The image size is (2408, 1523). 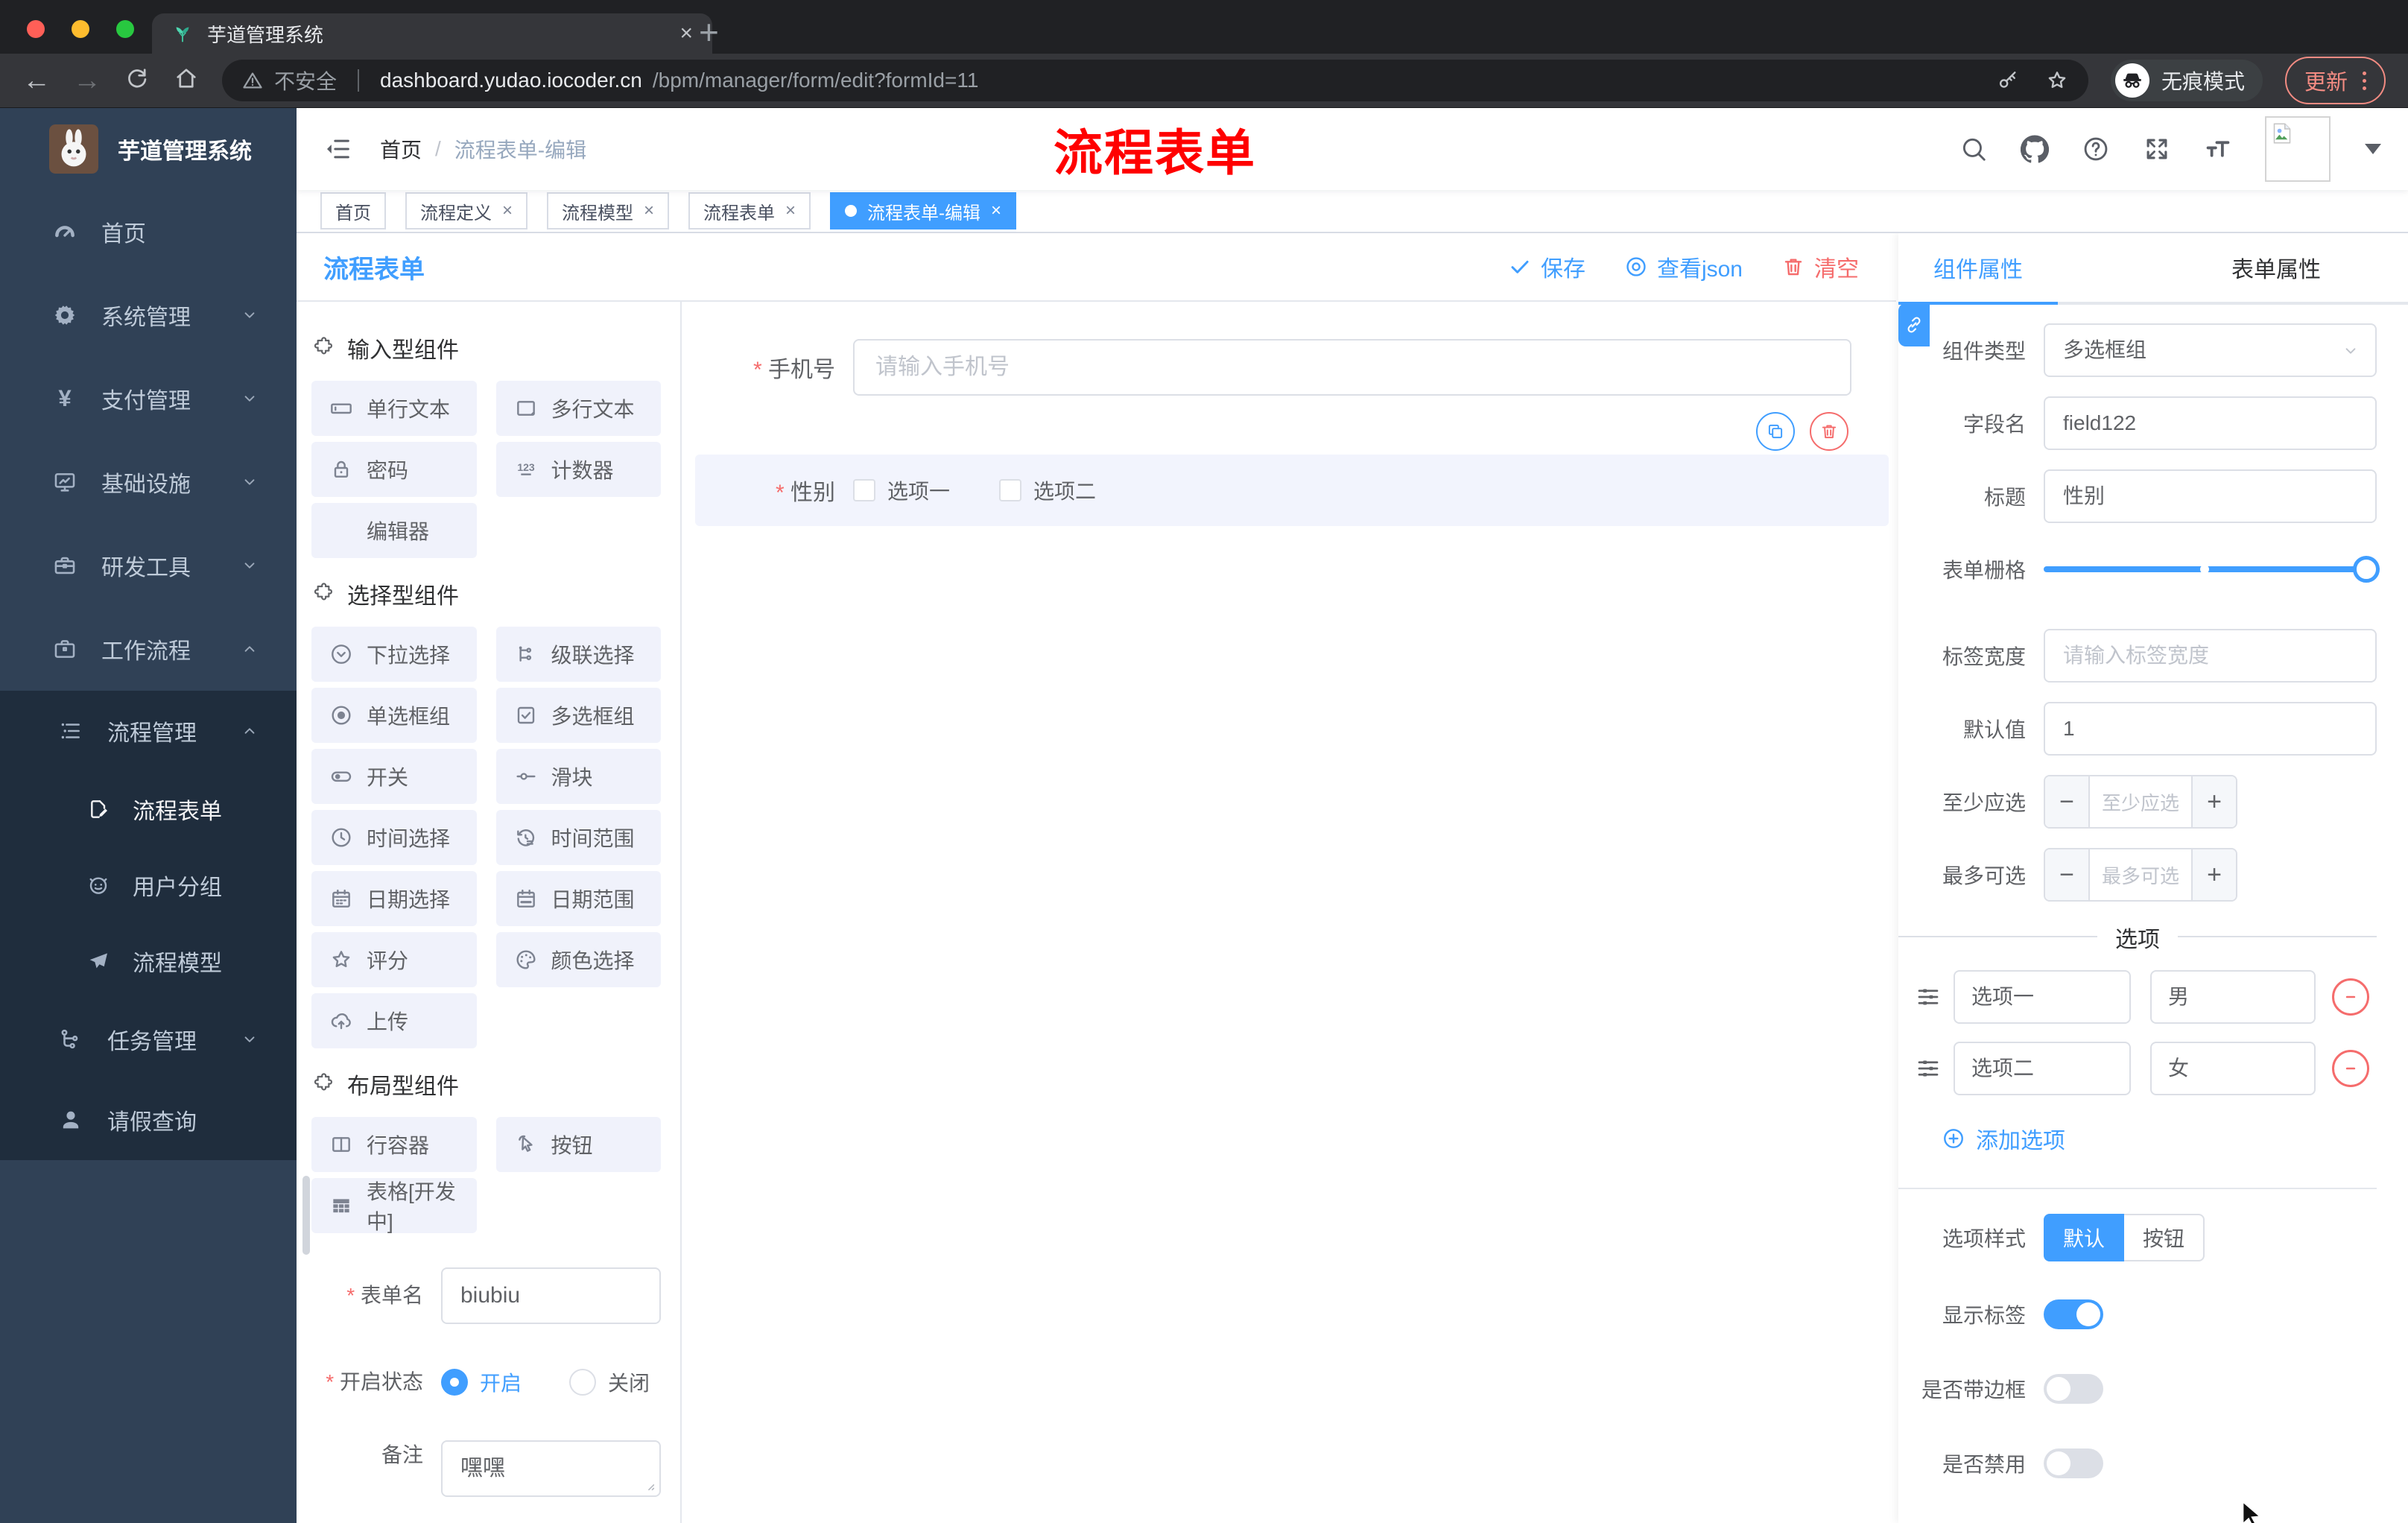 What do you see at coordinates (923, 211) in the screenshot?
I see `tag-流程表单-编辑: 流程表单-编辑 ×` at bounding box center [923, 211].